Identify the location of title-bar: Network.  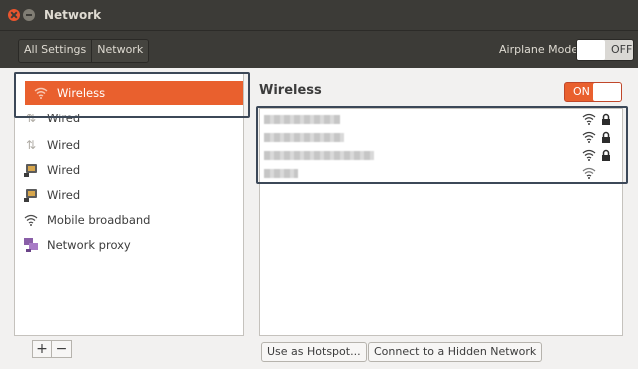
(319, 15).